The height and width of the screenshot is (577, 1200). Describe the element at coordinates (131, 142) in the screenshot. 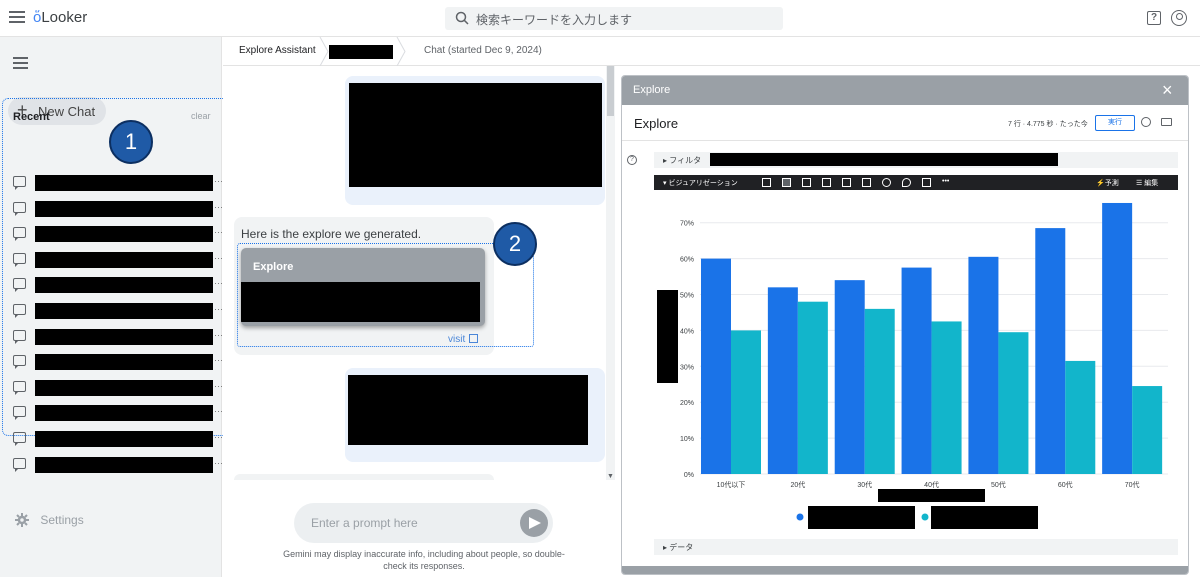

I see `annotation-badge-1: 1` at that location.